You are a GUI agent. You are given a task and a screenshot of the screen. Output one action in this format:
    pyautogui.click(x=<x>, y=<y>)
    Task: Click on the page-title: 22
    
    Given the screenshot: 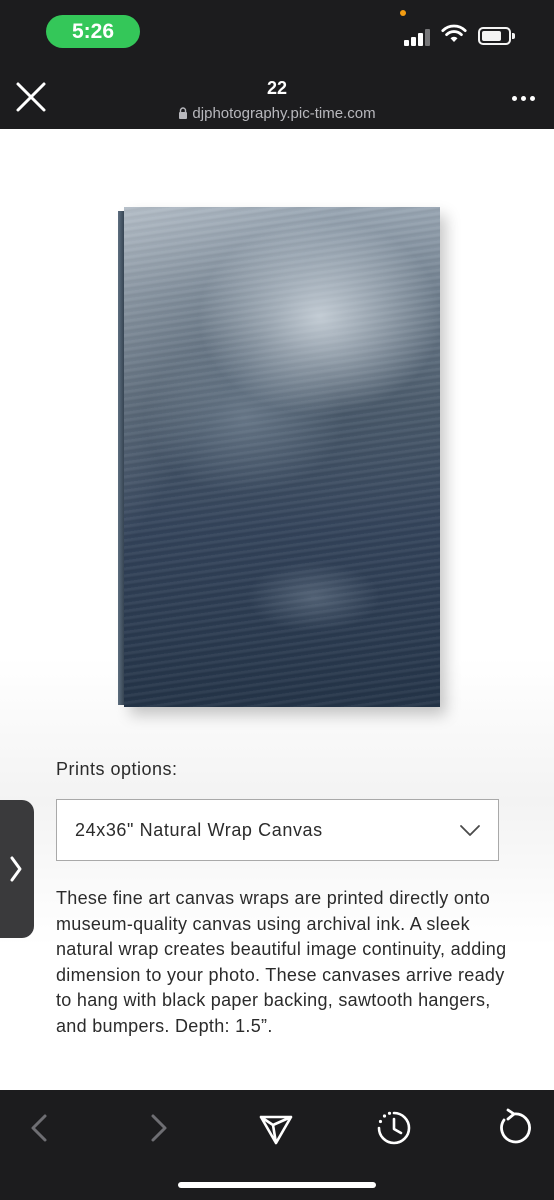 What is the action you would take?
    pyautogui.click(x=277, y=88)
    